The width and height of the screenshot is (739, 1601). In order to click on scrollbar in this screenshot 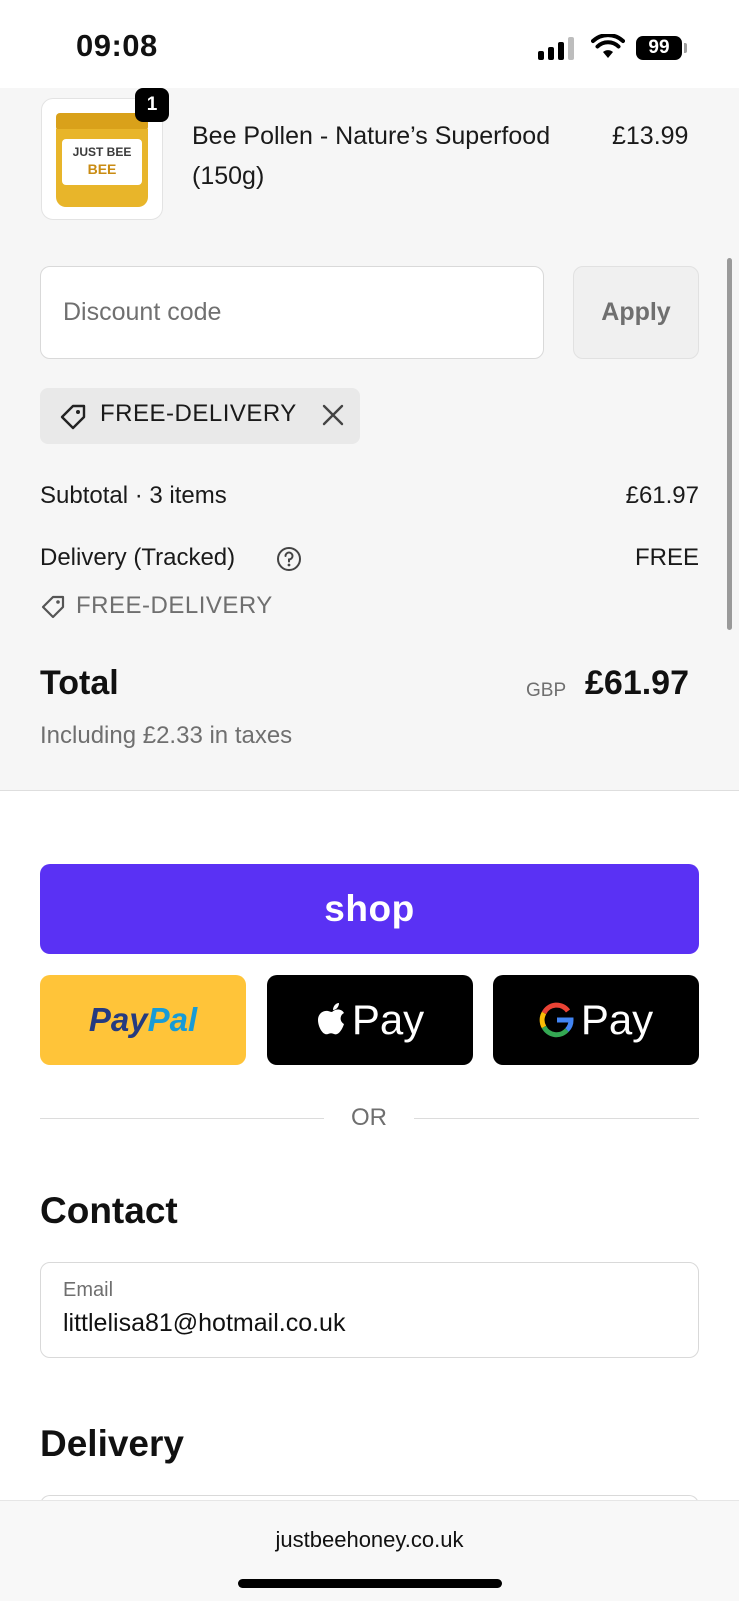, I will do `click(729, 444)`.